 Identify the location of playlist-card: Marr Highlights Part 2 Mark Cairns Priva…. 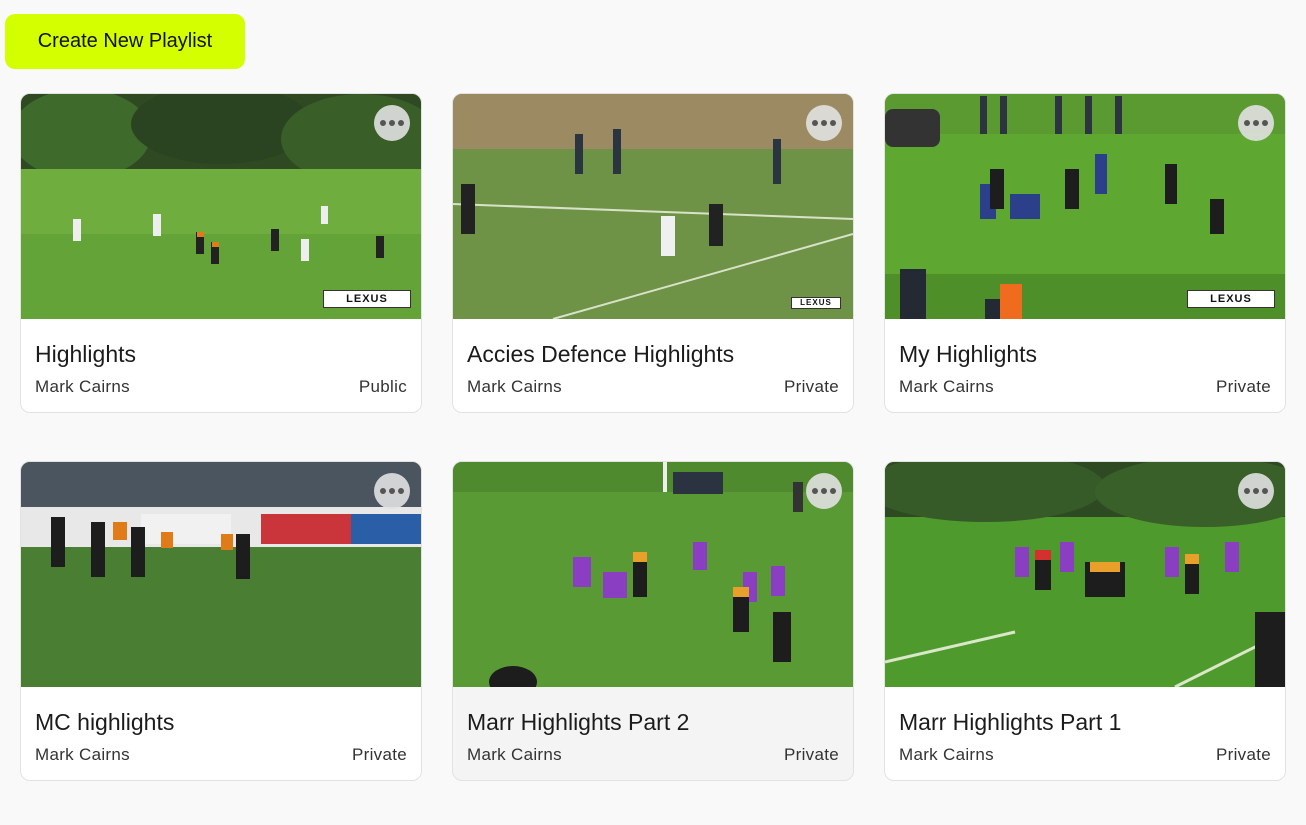
(653, 621).